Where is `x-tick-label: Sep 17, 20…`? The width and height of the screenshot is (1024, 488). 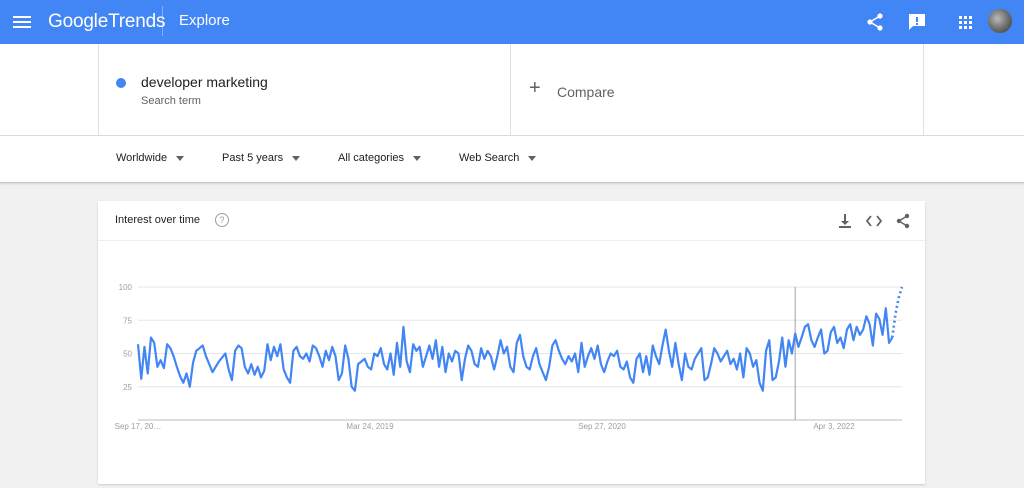
x-tick-label: Sep 17, 20… is located at coordinates (138, 426).